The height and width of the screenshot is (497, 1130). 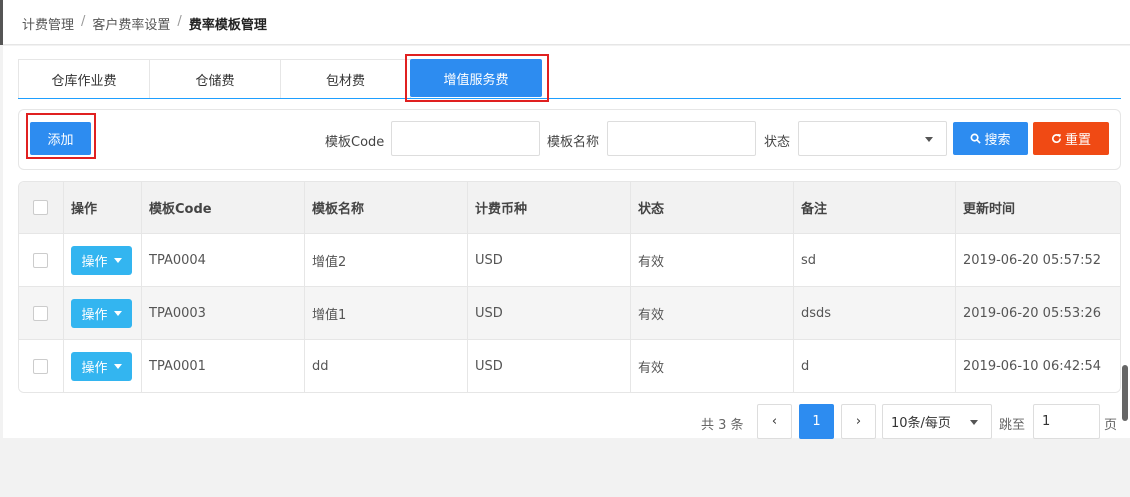 I want to click on col-header-status: 状态, so click(x=712, y=207).